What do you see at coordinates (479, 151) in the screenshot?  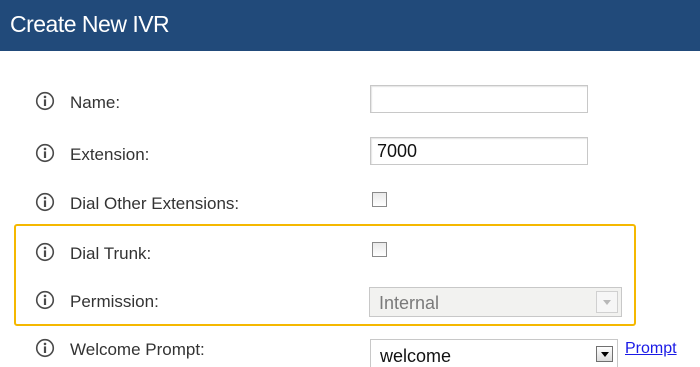 I see `extension-field` at bounding box center [479, 151].